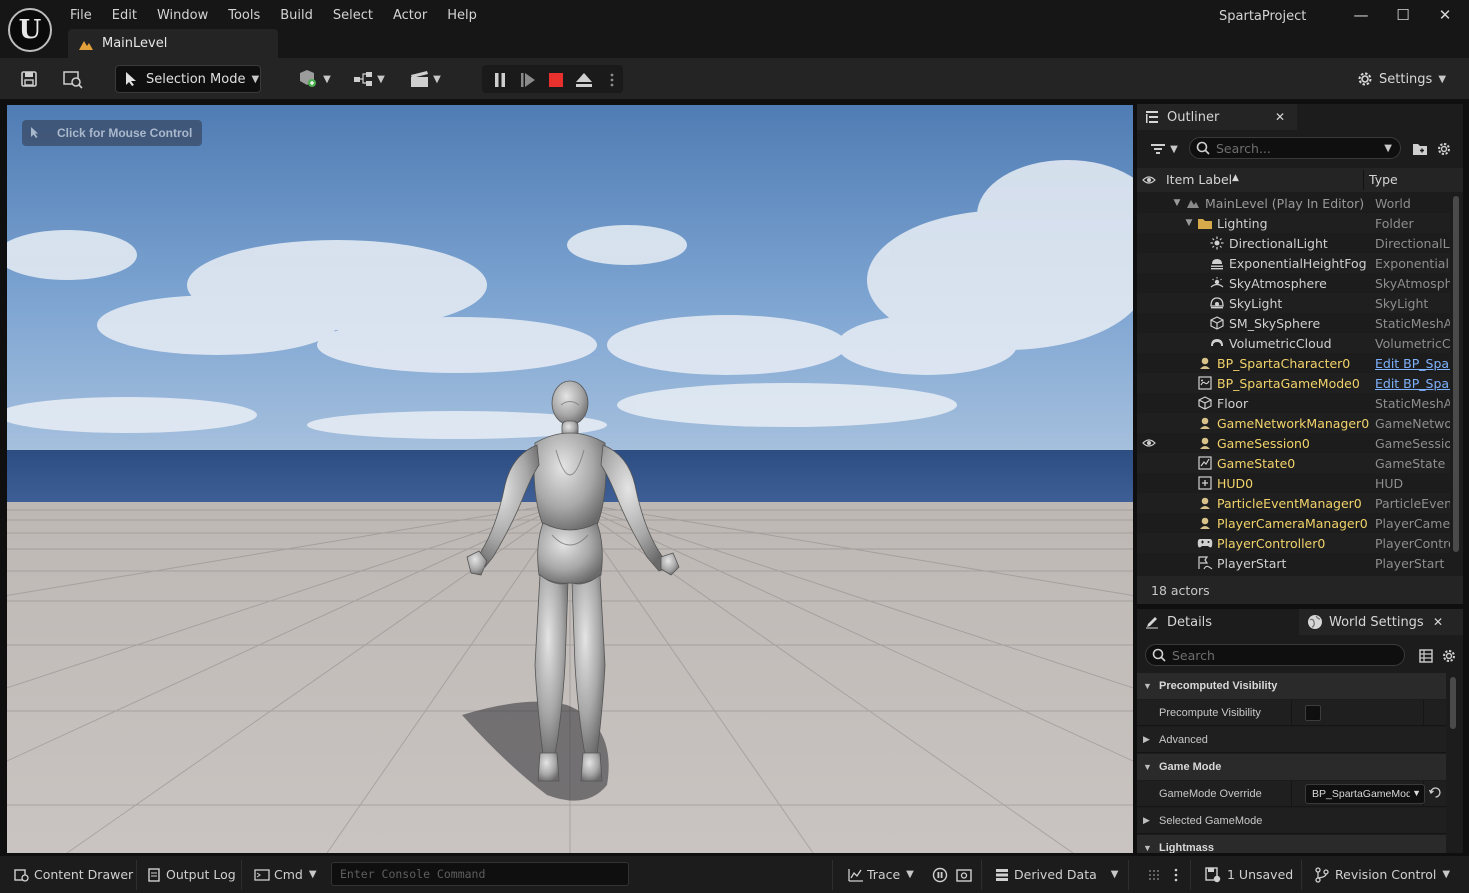 The height and width of the screenshot is (893, 1469). Describe the element at coordinates (1293, 563) in the screenshot. I see `outliner-row: PlayerStart PlayerStart` at that location.